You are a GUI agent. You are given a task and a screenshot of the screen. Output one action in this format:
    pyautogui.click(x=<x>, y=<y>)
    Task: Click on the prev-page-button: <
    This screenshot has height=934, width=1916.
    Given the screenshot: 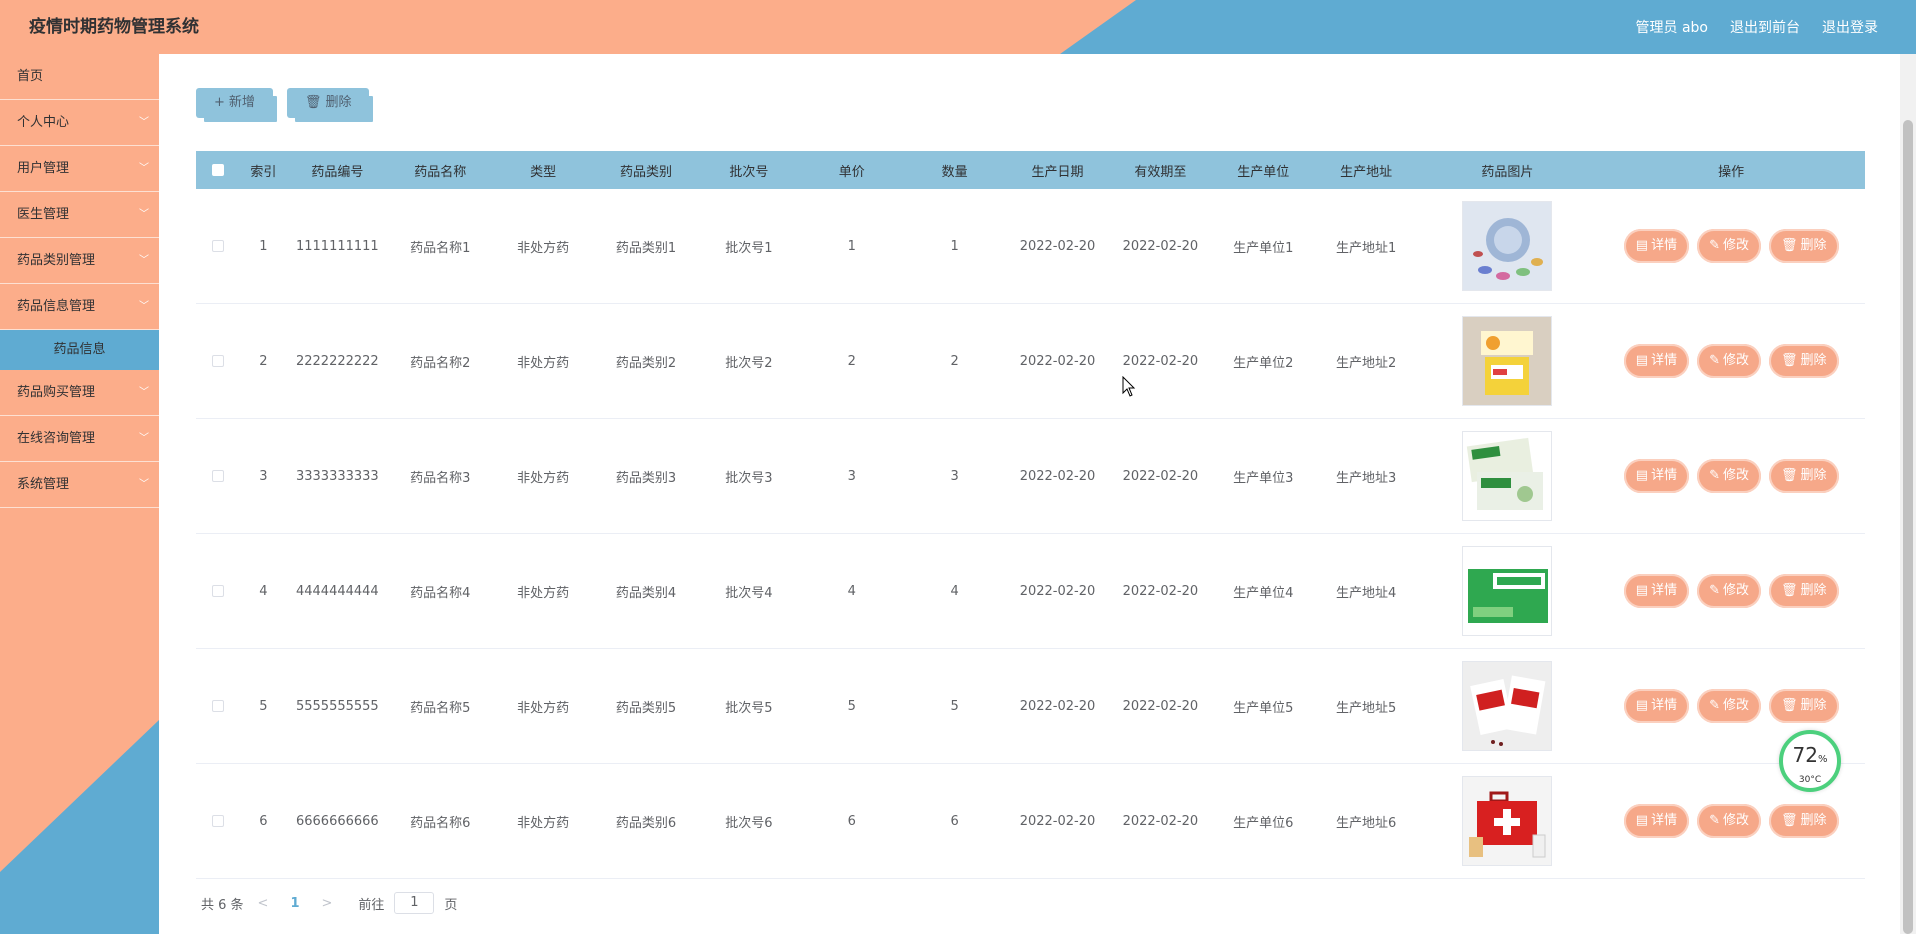 What is the action you would take?
    pyautogui.click(x=263, y=903)
    